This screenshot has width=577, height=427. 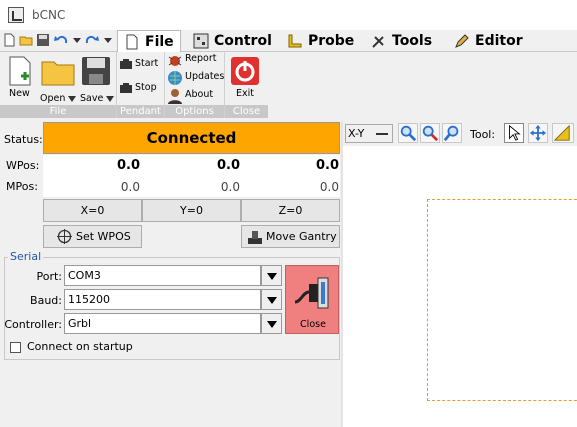 I want to click on mpos-z: 0.0, so click(x=329, y=187).